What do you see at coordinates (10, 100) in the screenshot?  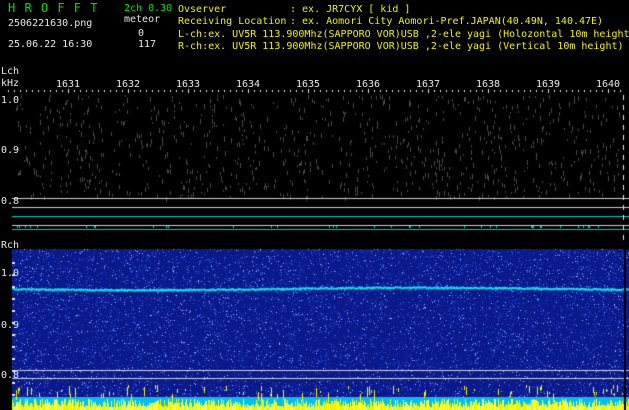 I see `lch-level-label: 1.0` at bounding box center [10, 100].